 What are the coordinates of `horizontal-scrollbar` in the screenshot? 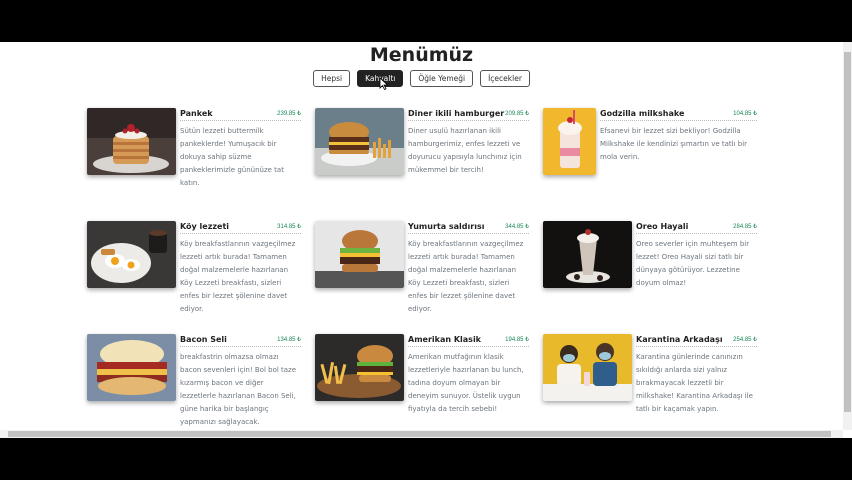 It's located at (421, 434).